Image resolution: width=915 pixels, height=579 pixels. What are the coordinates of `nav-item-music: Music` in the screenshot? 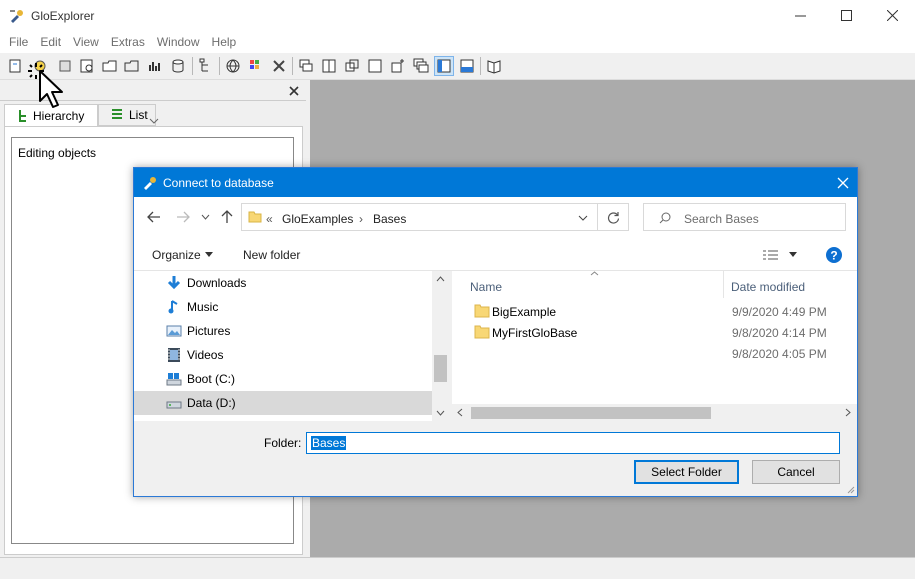 It's located at (283, 307).